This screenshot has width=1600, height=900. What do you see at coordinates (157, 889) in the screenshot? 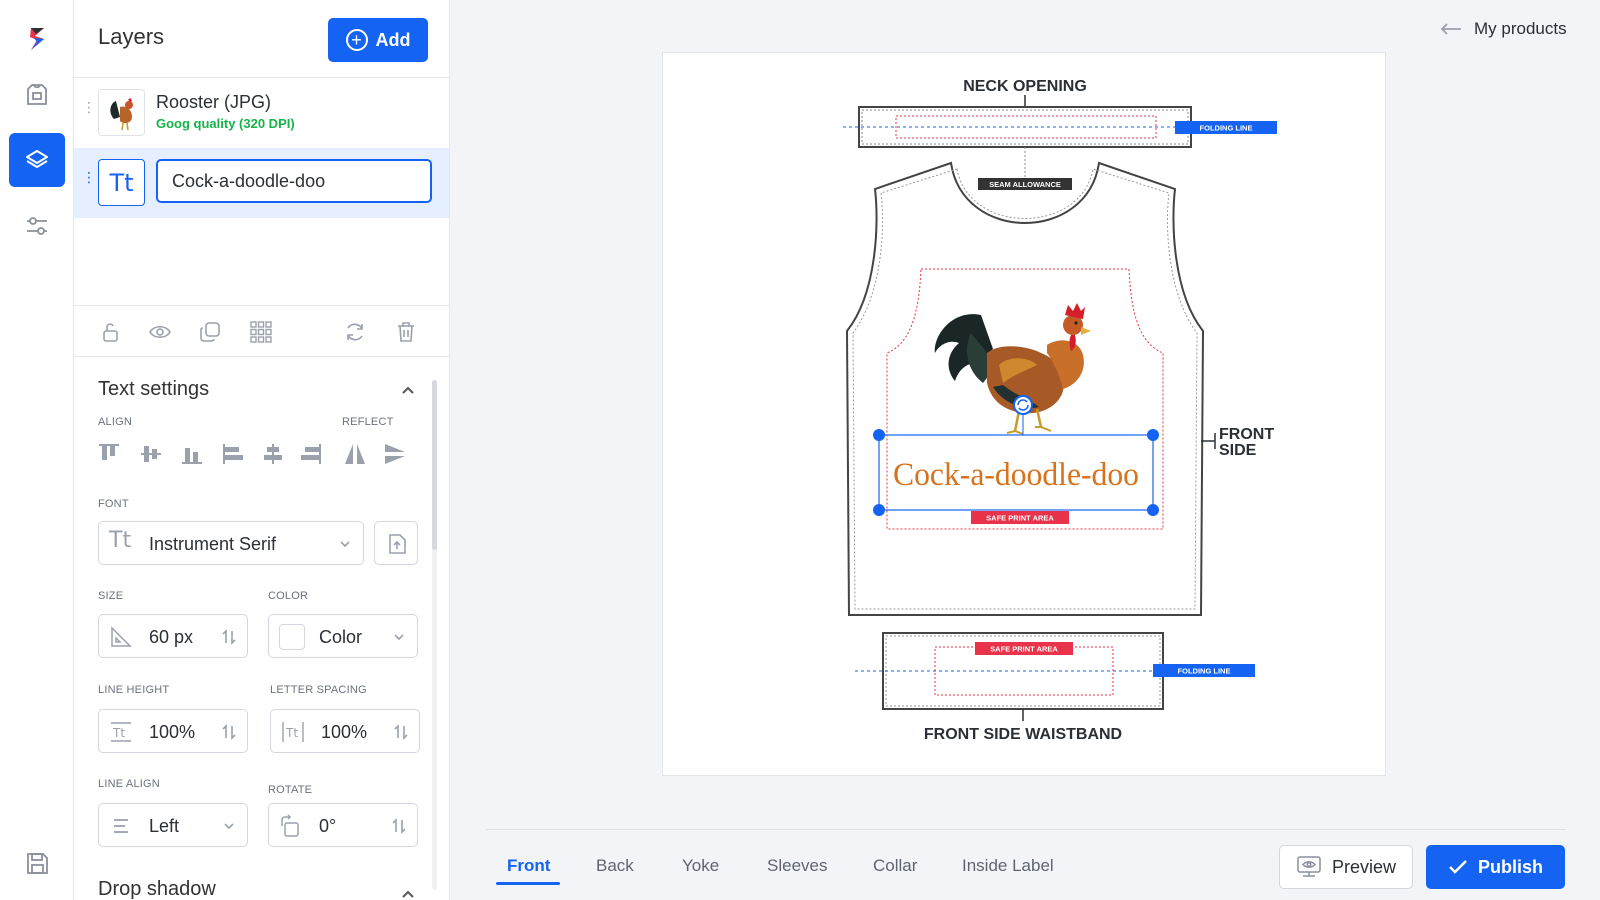
I see `drop-shadow-title: Drop shadow` at bounding box center [157, 889].